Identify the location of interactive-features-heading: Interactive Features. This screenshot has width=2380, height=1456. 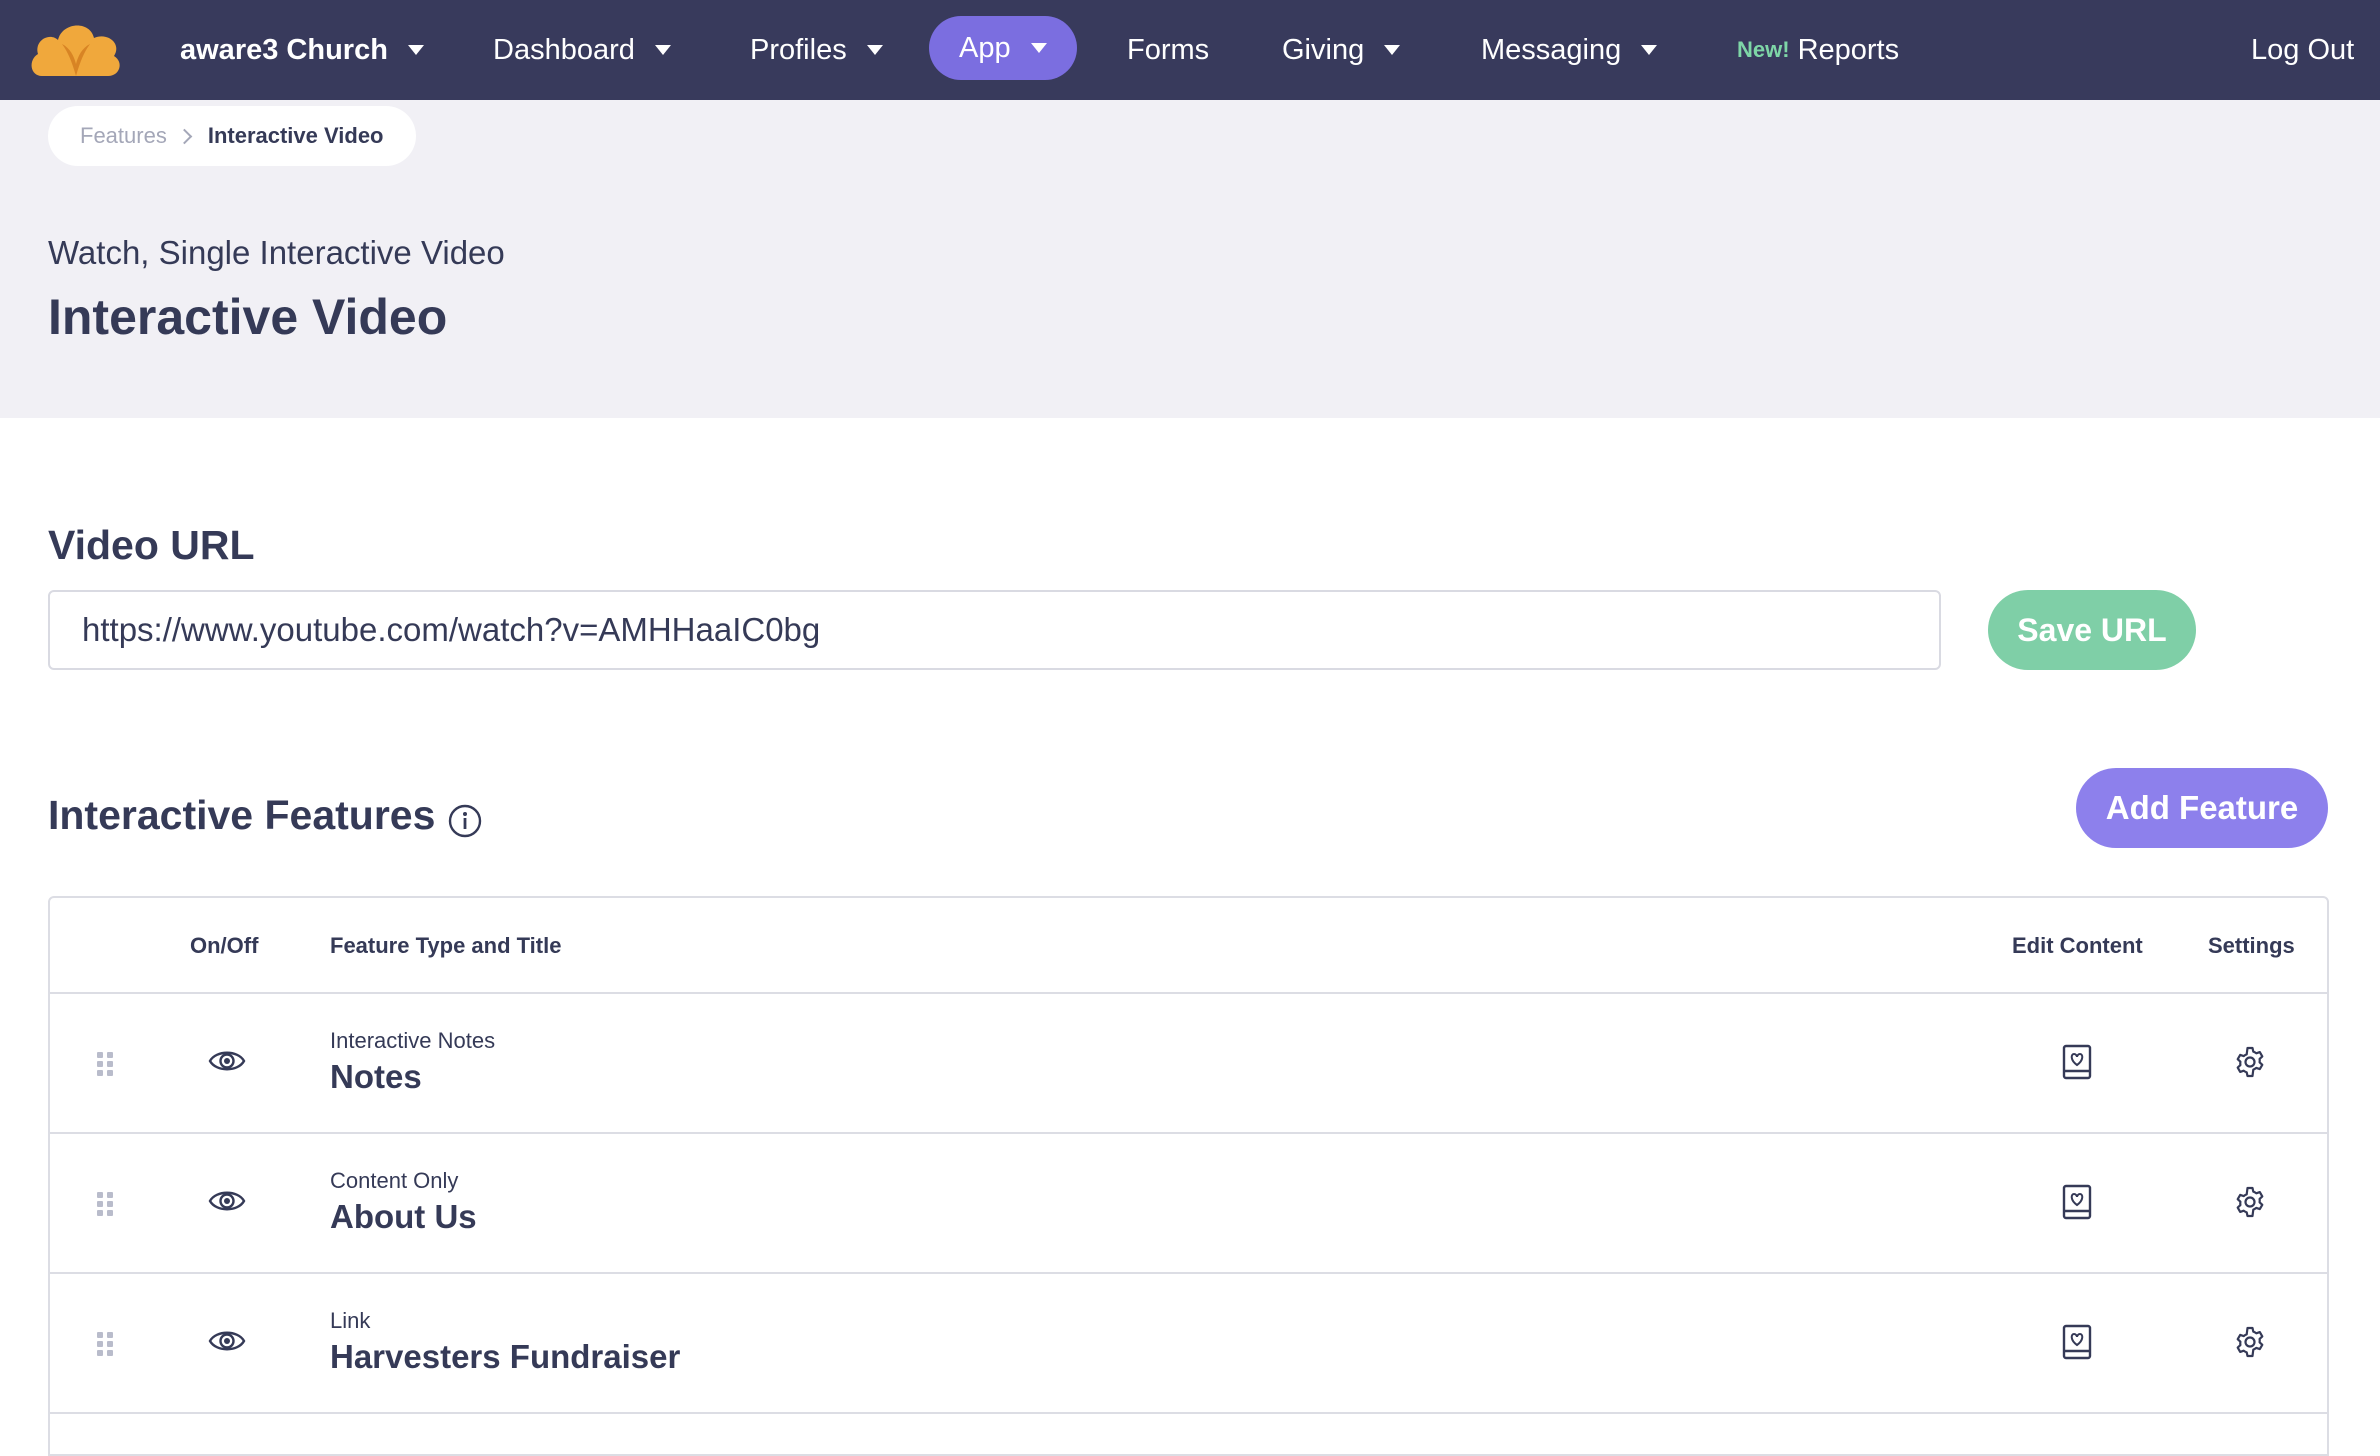
(242, 815).